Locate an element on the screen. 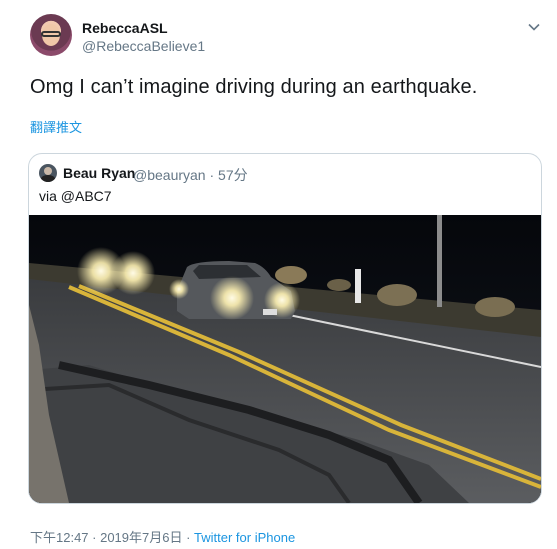 The width and height of the screenshot is (557, 549). translate-tweet-link: 翻譯推文 is located at coordinates (56, 126).